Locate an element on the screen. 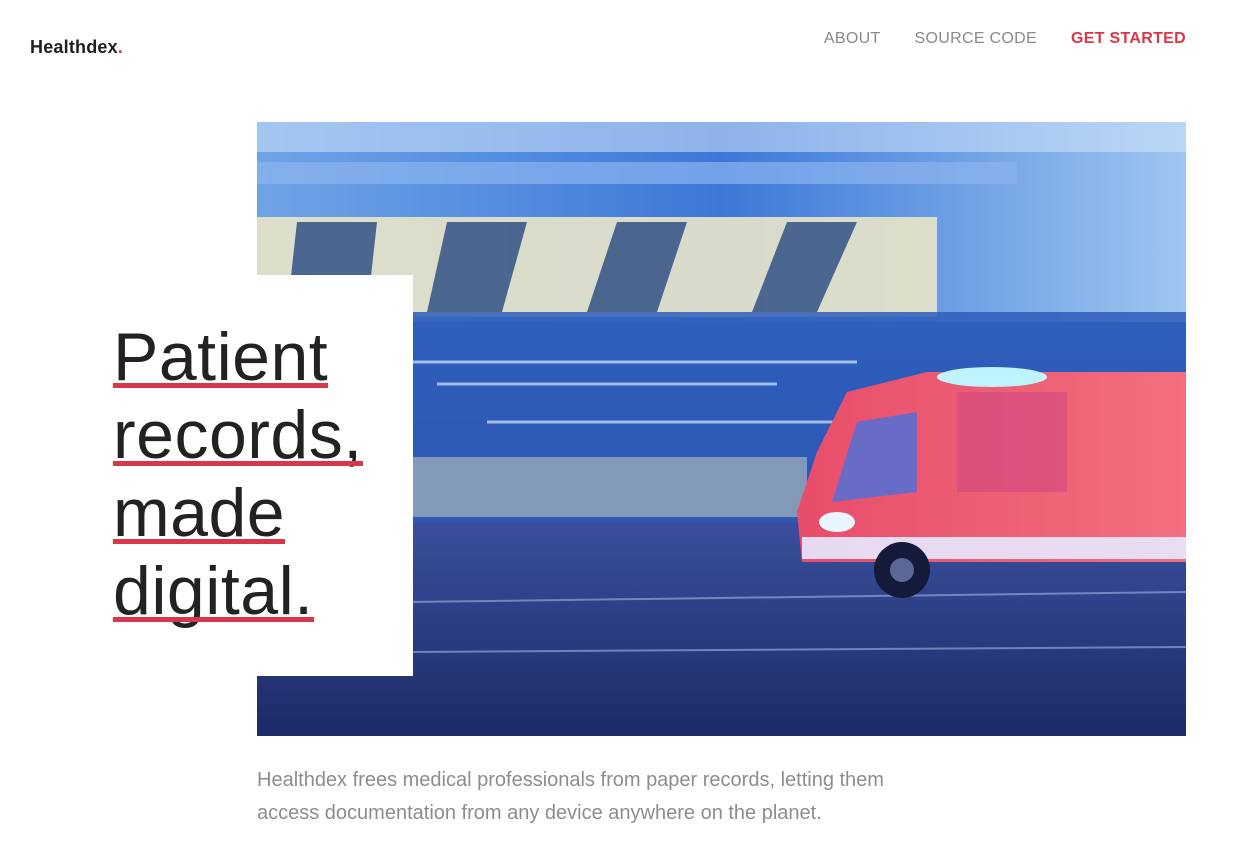 This screenshot has width=1237, height=861. headline-line: Patient is located at coordinates (221, 357).